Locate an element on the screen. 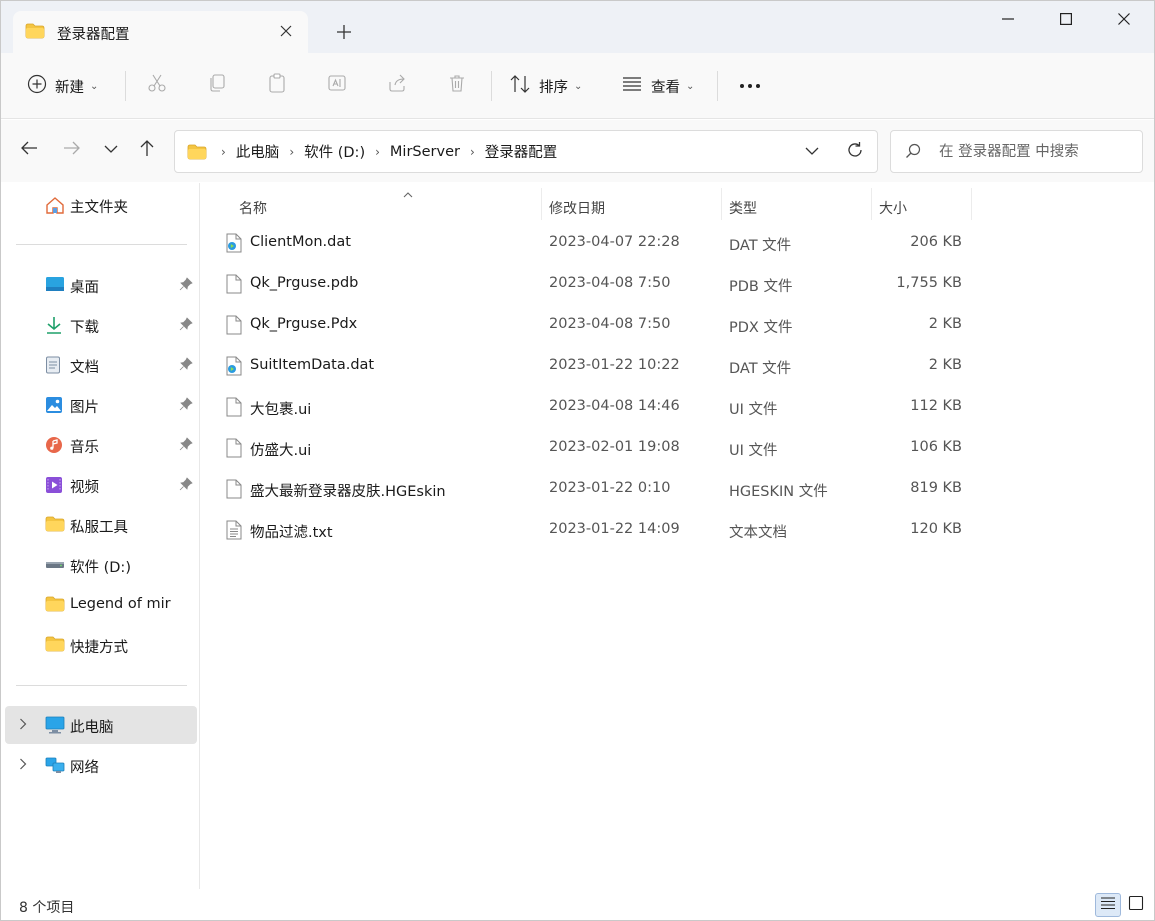 The image size is (1155, 921). maximize-button is located at coordinates (1066, 19).